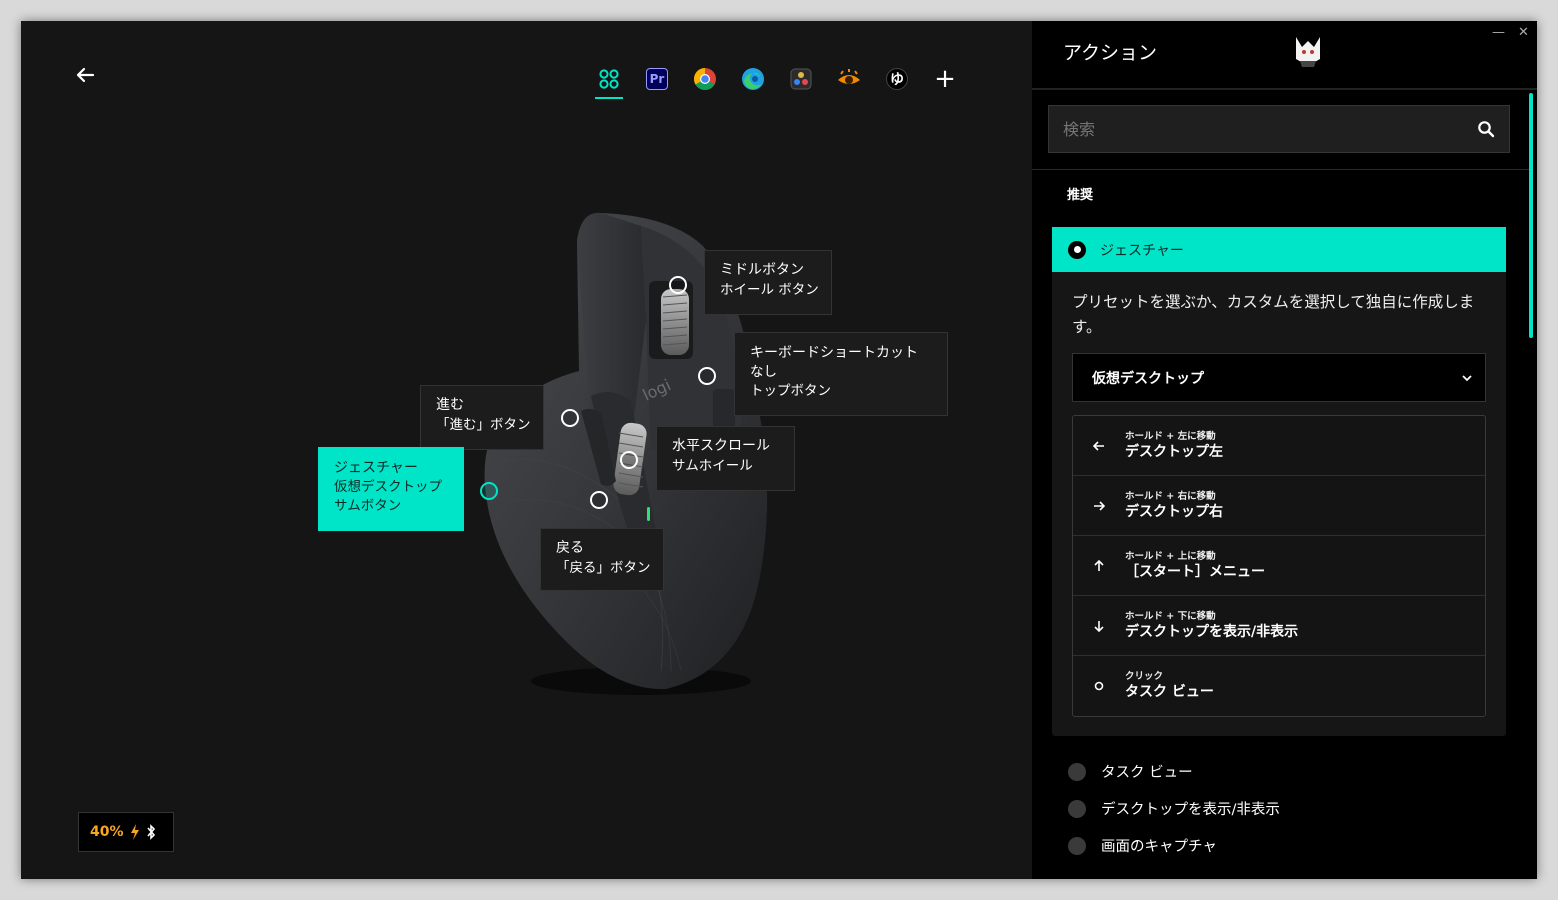 This screenshot has width=1558, height=900. What do you see at coordinates (1273, 314) in the screenshot?
I see `gesture-description: プリセットを選ぶか、カスタムを選択して独自に作成します。` at bounding box center [1273, 314].